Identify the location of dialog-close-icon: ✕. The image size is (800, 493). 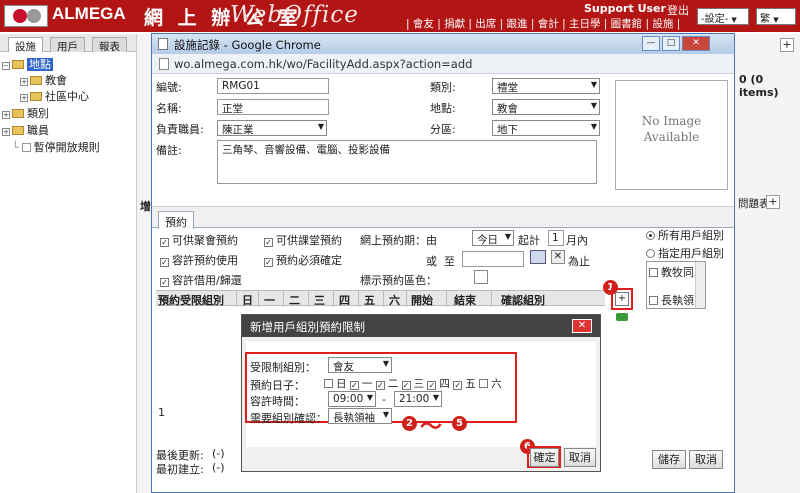
(582, 326).